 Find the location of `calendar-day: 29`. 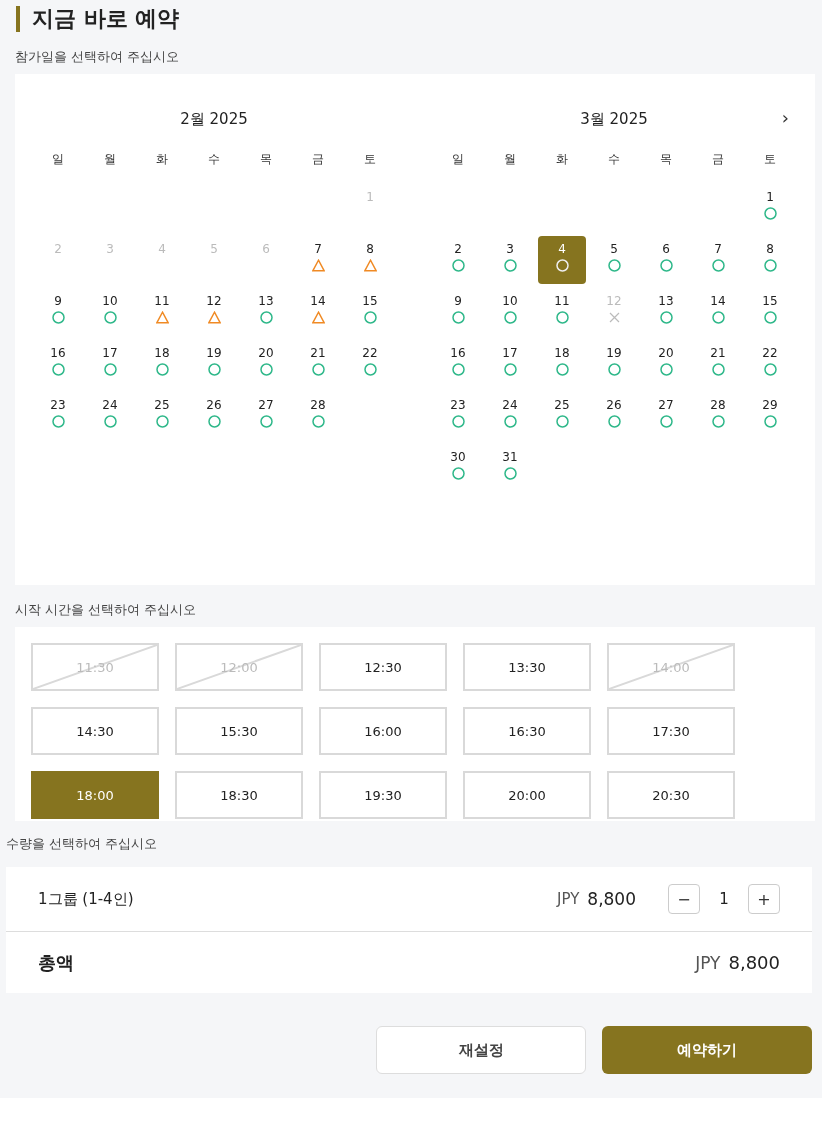

calendar-day: 29 is located at coordinates (770, 416).